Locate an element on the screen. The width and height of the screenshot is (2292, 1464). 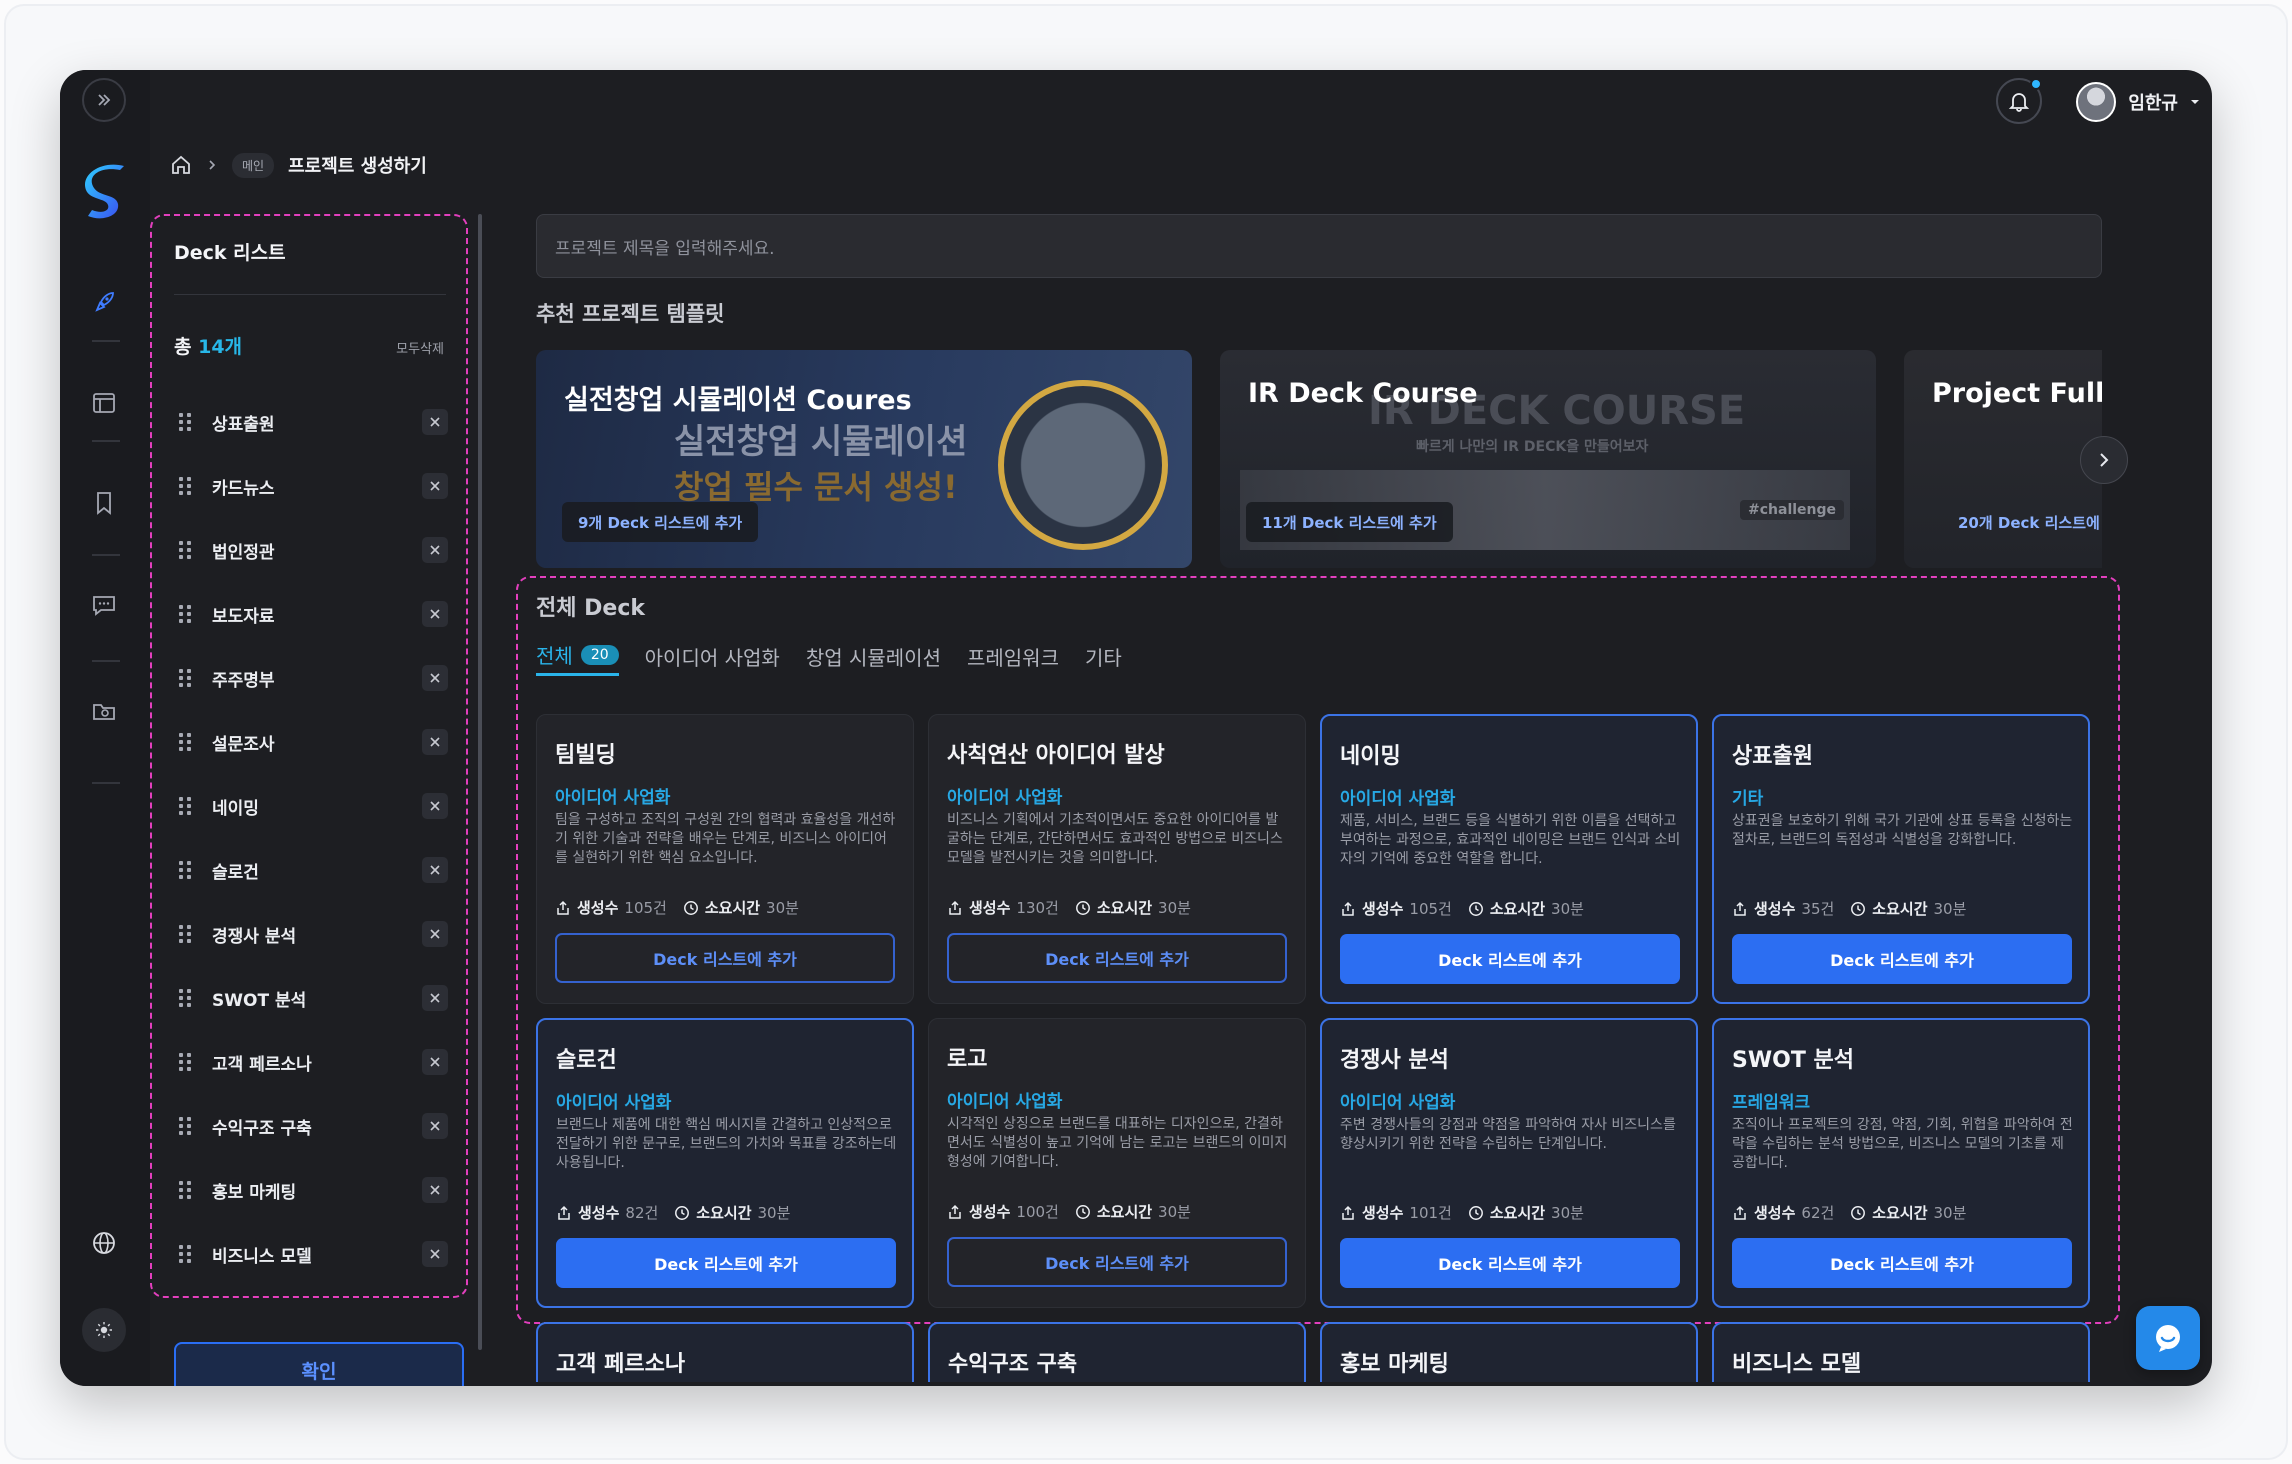
deck-list-item: 보도자료 is located at coordinates (312, 614).